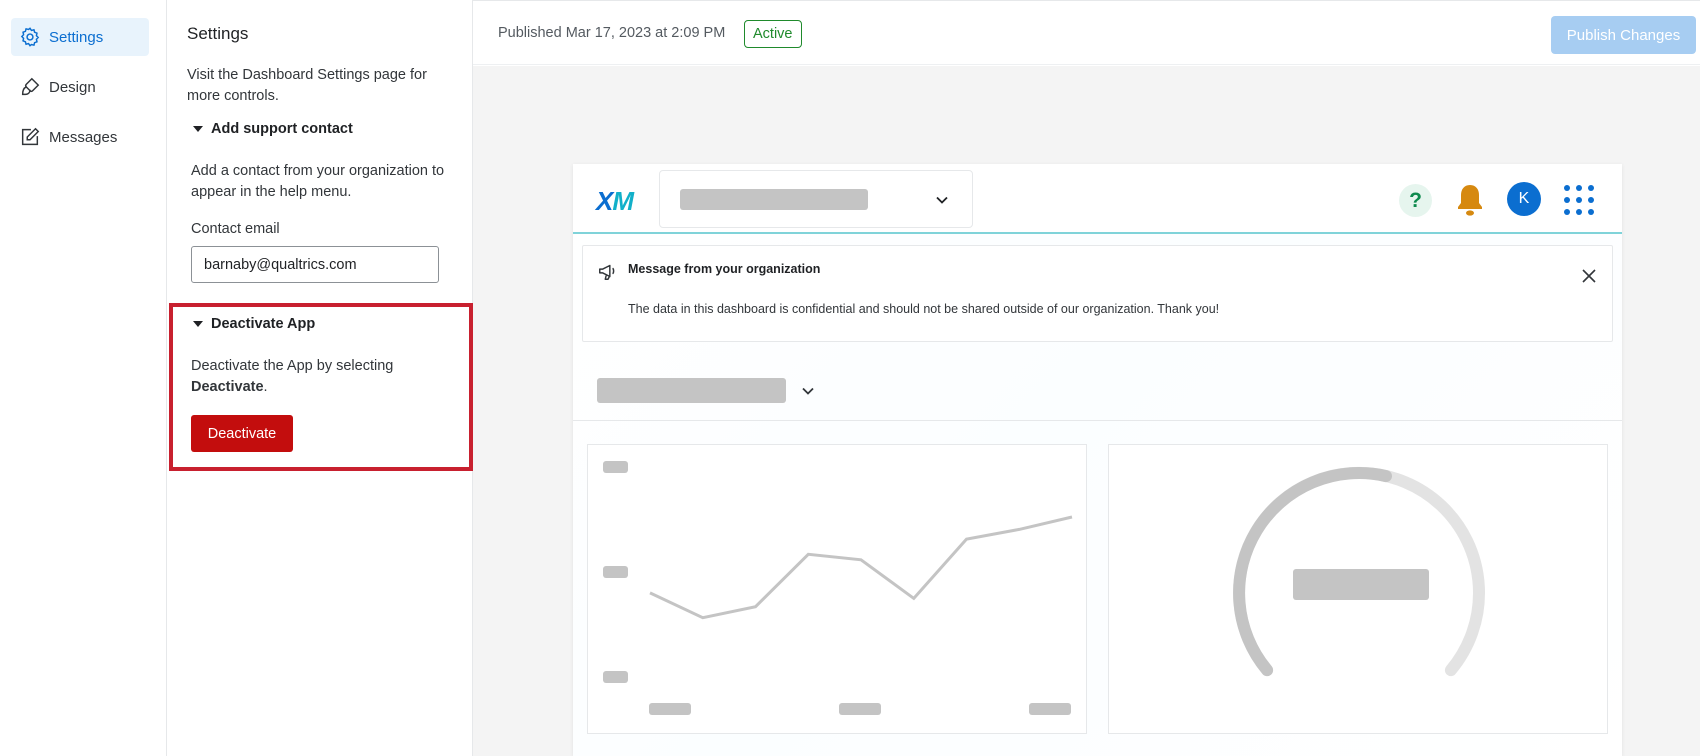 The height and width of the screenshot is (756, 1700). What do you see at coordinates (83, 378) in the screenshot?
I see `left-nav: Settings Design Messages` at bounding box center [83, 378].